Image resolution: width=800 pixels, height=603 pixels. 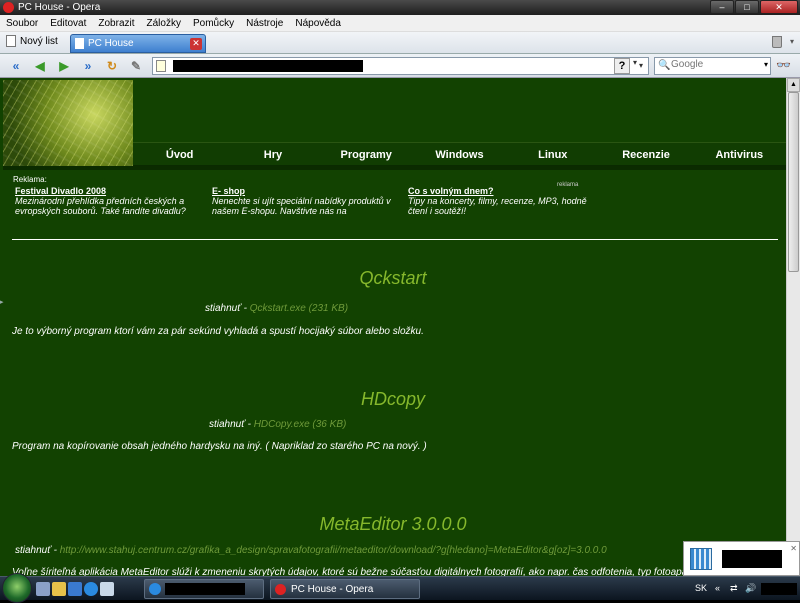 What do you see at coordinates (11, 41) in the screenshot?
I see `new-page-icon` at bounding box center [11, 41].